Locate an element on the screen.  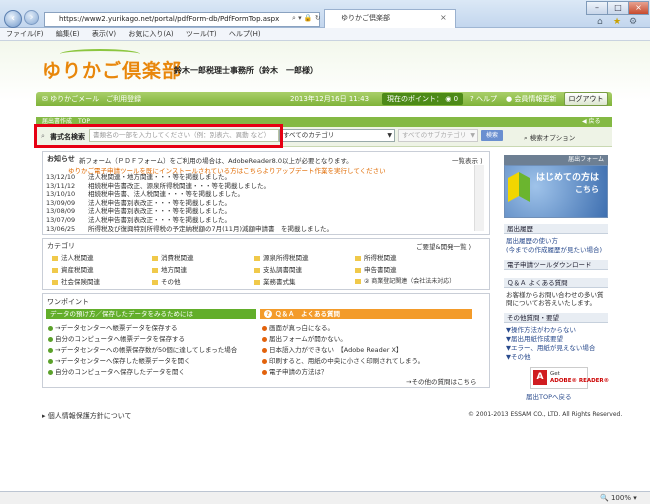
address-tools-icon: ⌕ ▾ 🔒 ↻ is located at coordinates (306, 18).